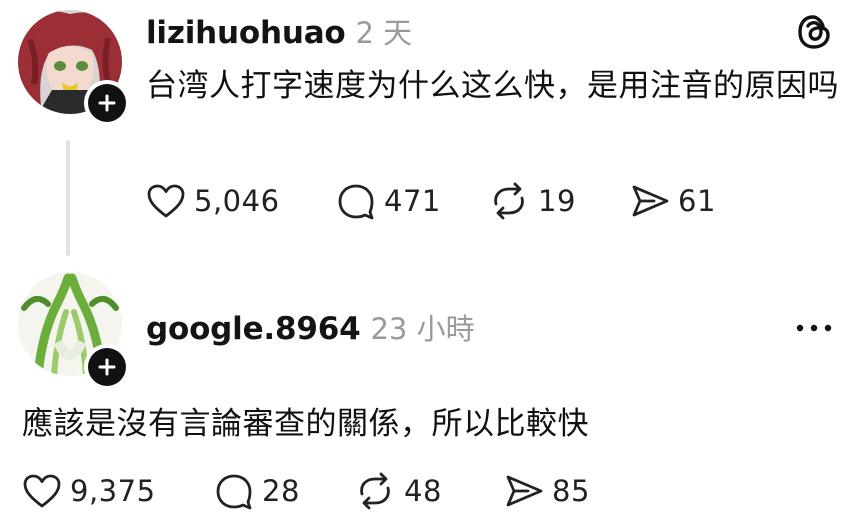 The height and width of the screenshot is (522, 864). What do you see at coordinates (253, 329) in the screenshot?
I see `username: google.8964` at bounding box center [253, 329].